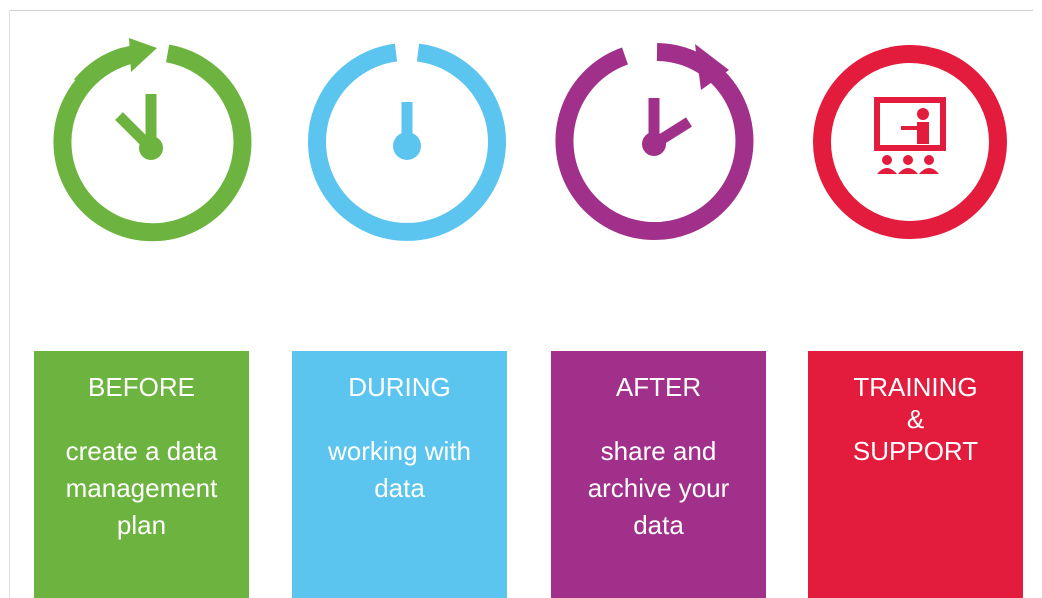 Image resolution: width=1042 pixels, height=598 pixels. I want to click on before-description: create a data management plan, so click(141, 488).